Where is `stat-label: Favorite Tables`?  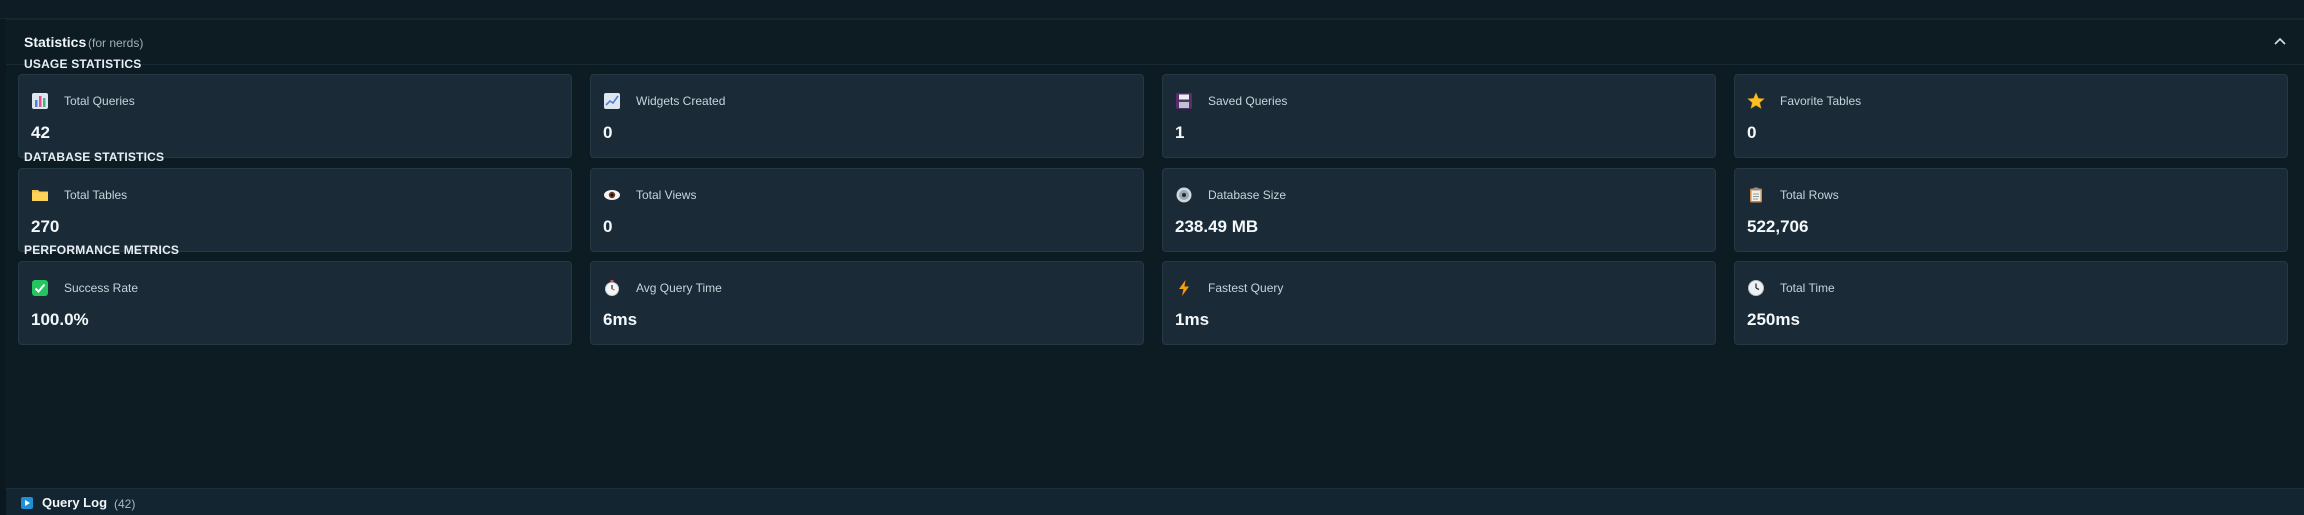
stat-label: Favorite Tables is located at coordinates (1821, 101).